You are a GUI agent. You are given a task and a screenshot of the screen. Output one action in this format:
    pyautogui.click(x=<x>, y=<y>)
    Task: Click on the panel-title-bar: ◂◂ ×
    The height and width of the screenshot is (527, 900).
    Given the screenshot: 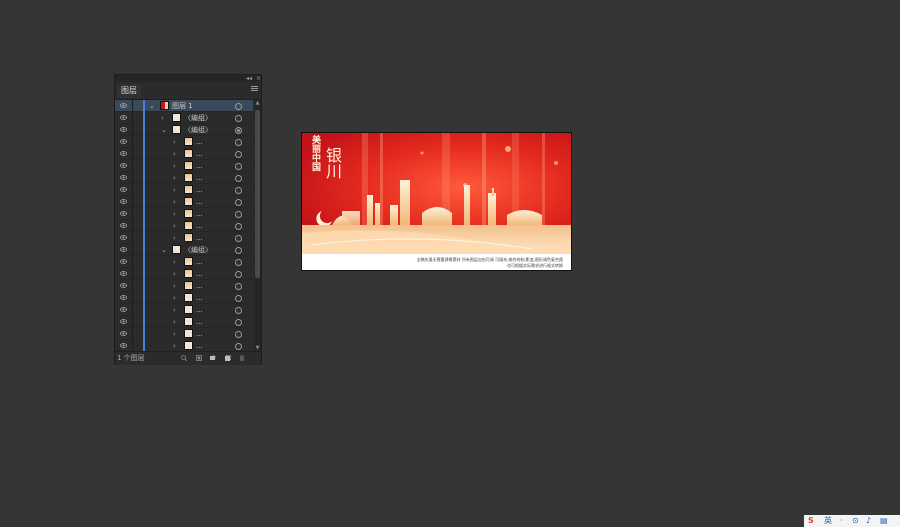 What is the action you would take?
    pyautogui.click(x=188, y=78)
    